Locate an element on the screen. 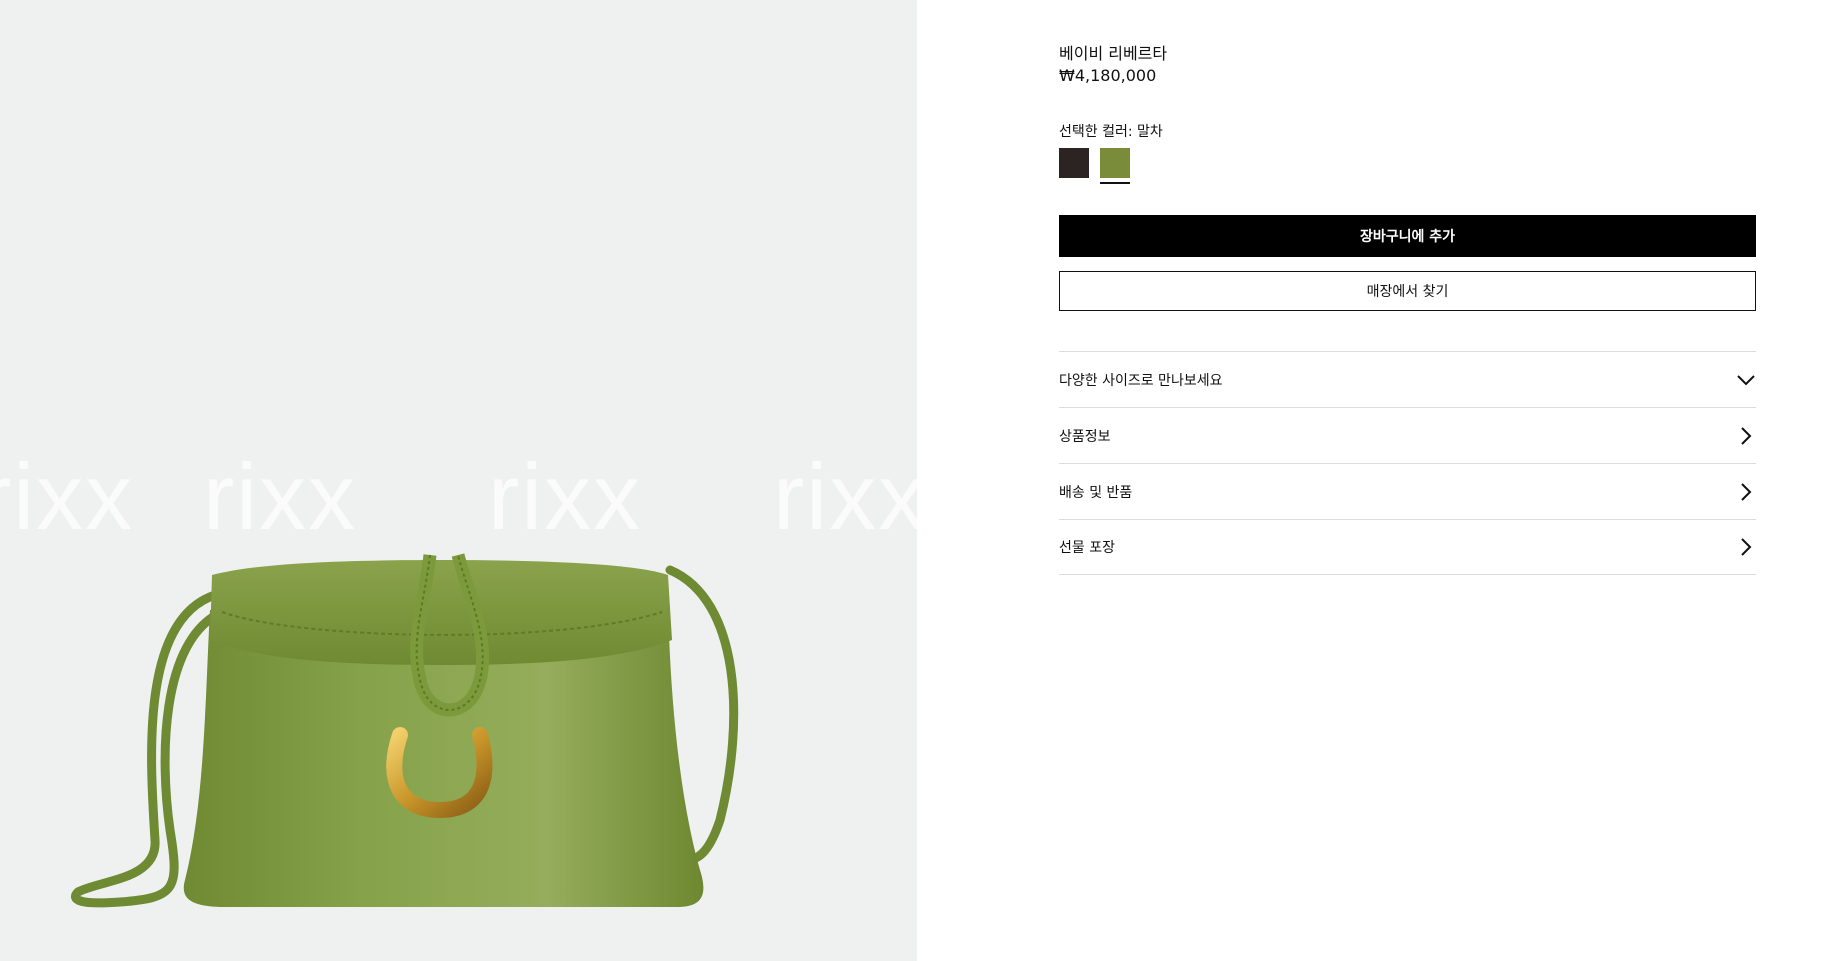 The image size is (1838, 961). color-swatch-dark is located at coordinates (1074, 163).